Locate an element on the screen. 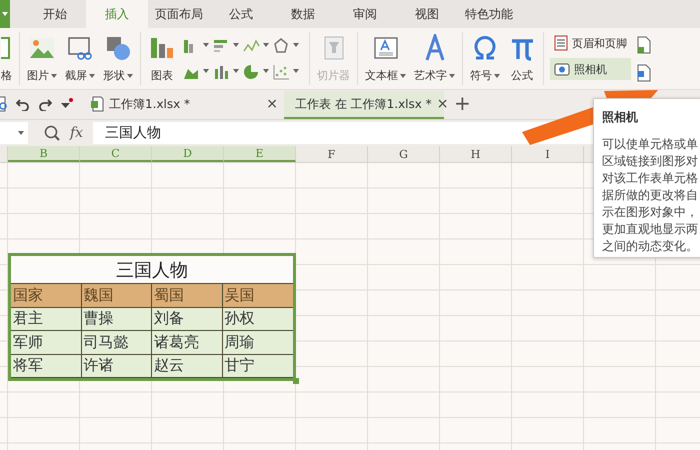 Image resolution: width=700 pixels, height=450 pixels. column-header: F is located at coordinates (332, 154).